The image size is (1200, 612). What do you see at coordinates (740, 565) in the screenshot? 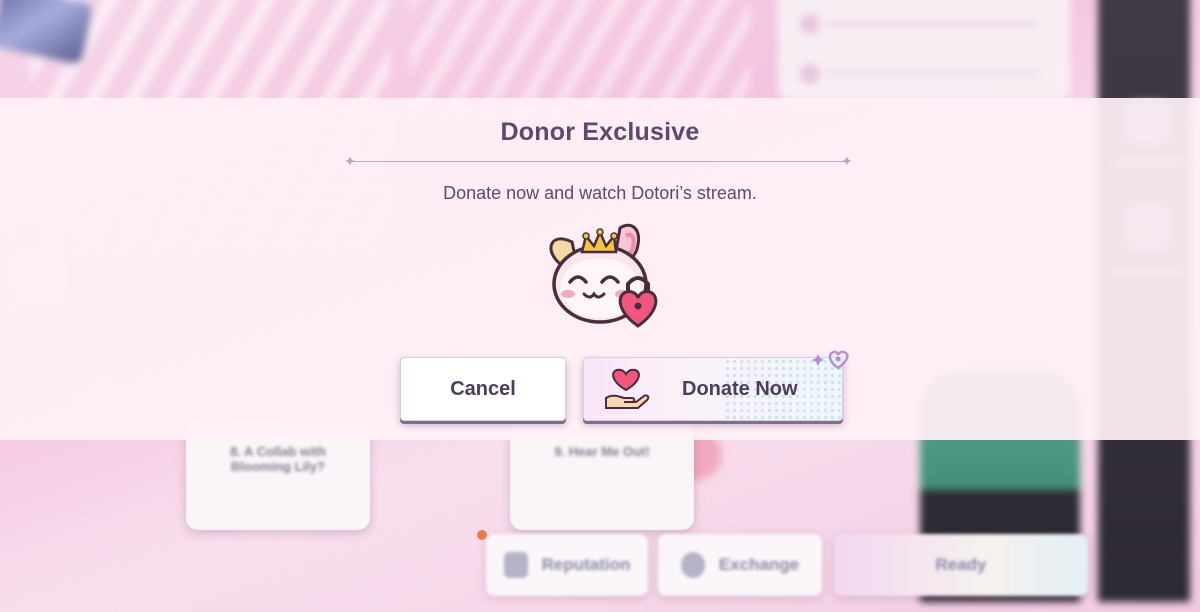
I see `exchange-button: Exchange` at bounding box center [740, 565].